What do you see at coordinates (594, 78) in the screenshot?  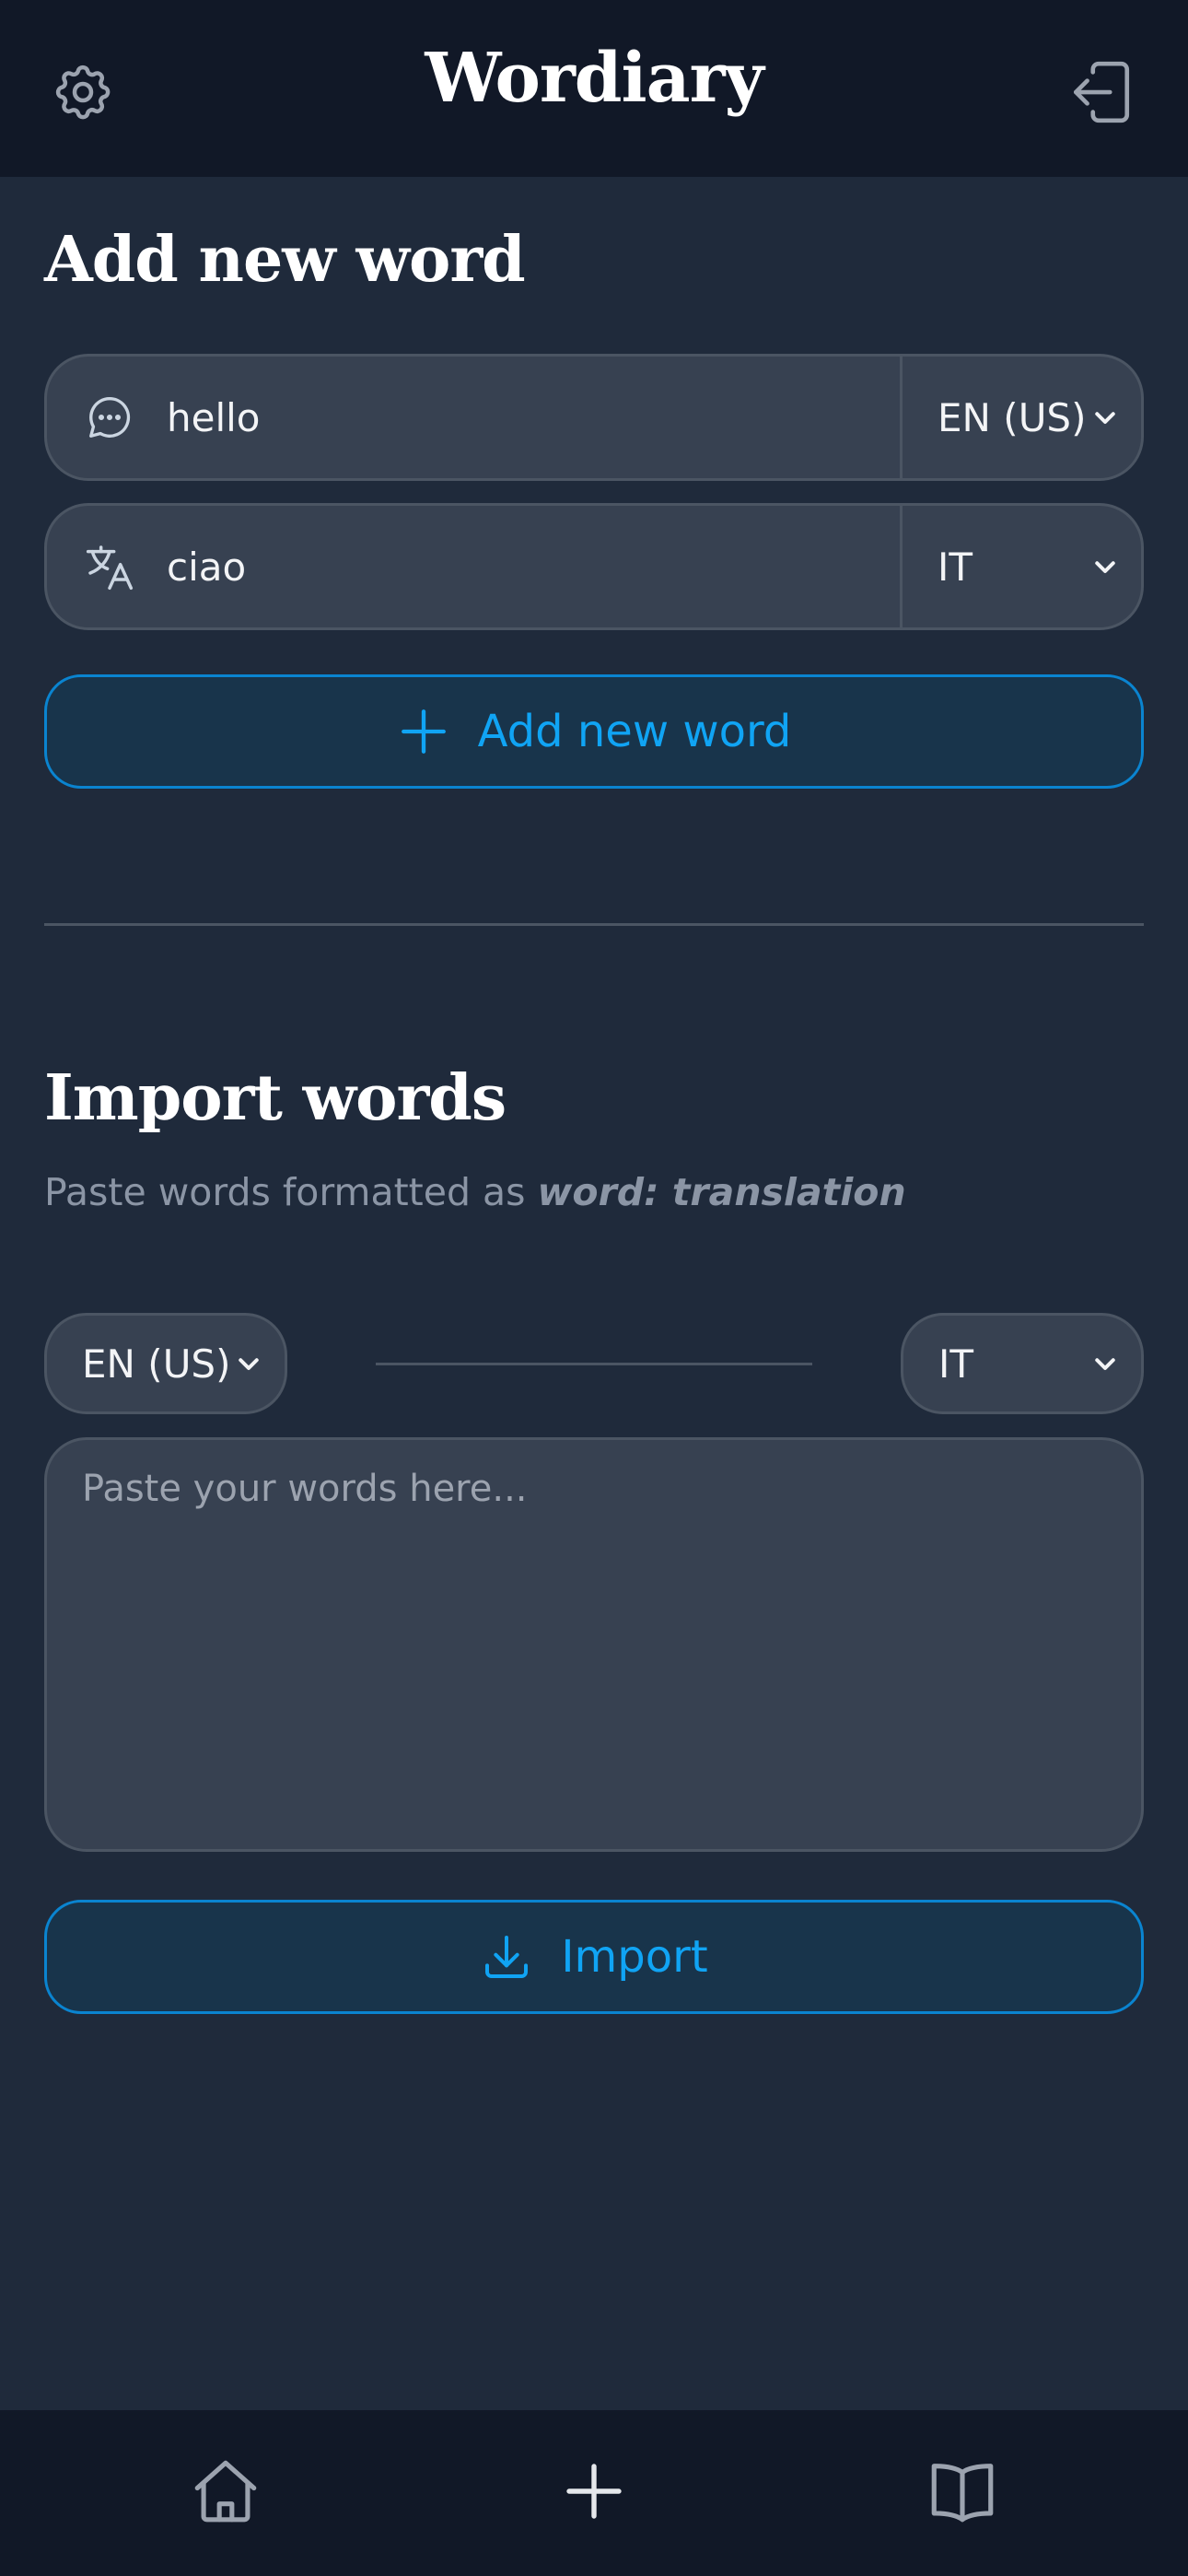 I see `app-title: Wordiary` at bounding box center [594, 78].